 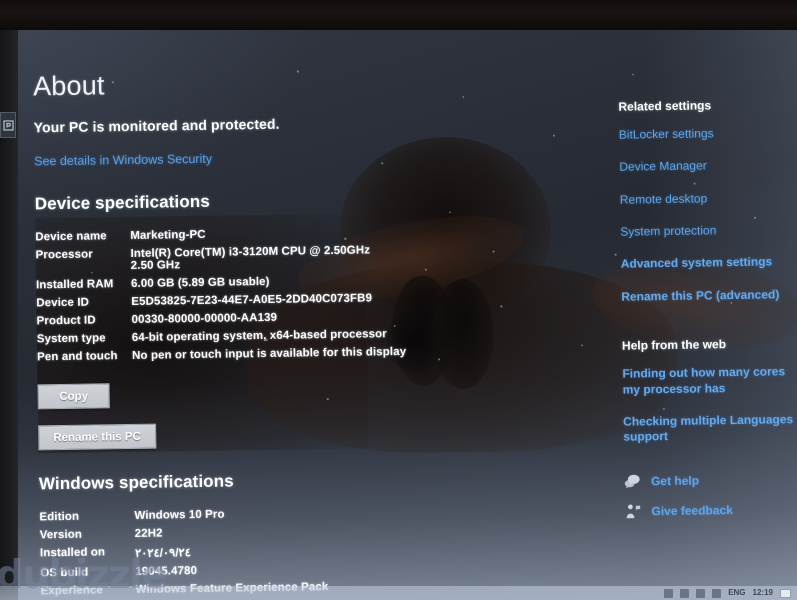 What do you see at coordinates (708, 199) in the screenshot?
I see `related-link-remote-desktop: Remote desktop` at bounding box center [708, 199].